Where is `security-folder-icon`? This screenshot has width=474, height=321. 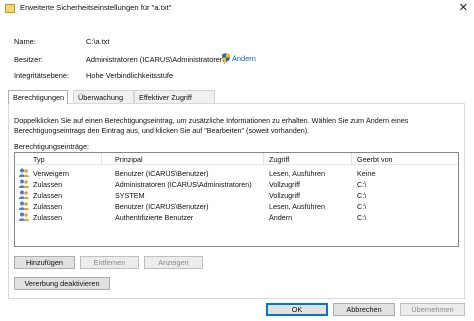
security-folder-icon is located at coordinates (10, 8).